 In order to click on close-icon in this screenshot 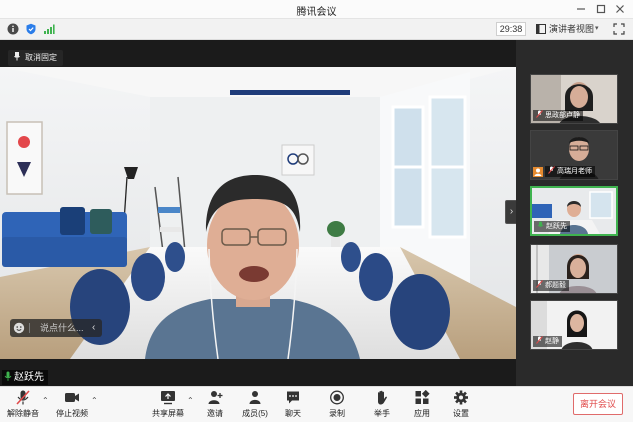, I will do `click(620, 9)`.